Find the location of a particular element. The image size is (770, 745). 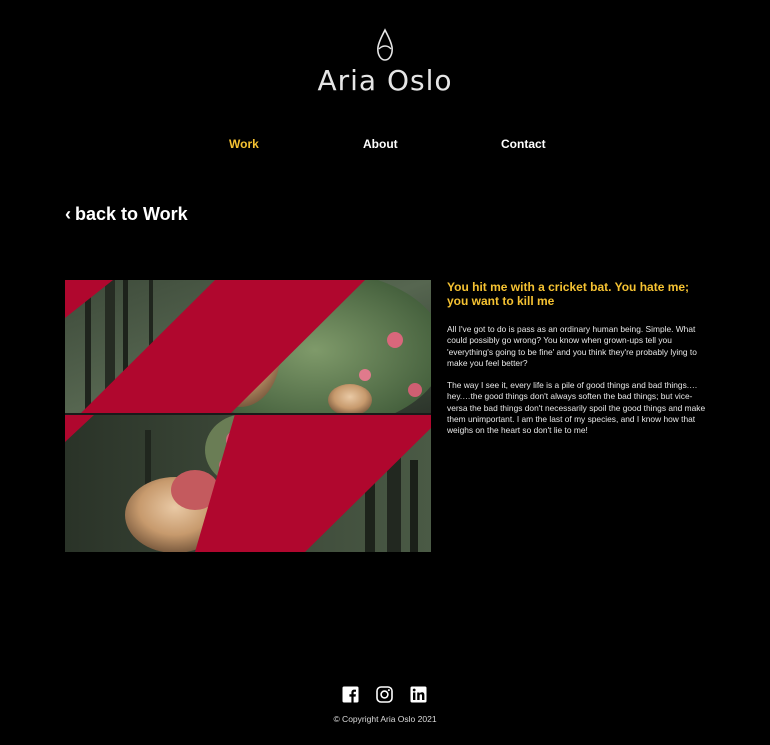

facebook-icon is located at coordinates (350, 694).